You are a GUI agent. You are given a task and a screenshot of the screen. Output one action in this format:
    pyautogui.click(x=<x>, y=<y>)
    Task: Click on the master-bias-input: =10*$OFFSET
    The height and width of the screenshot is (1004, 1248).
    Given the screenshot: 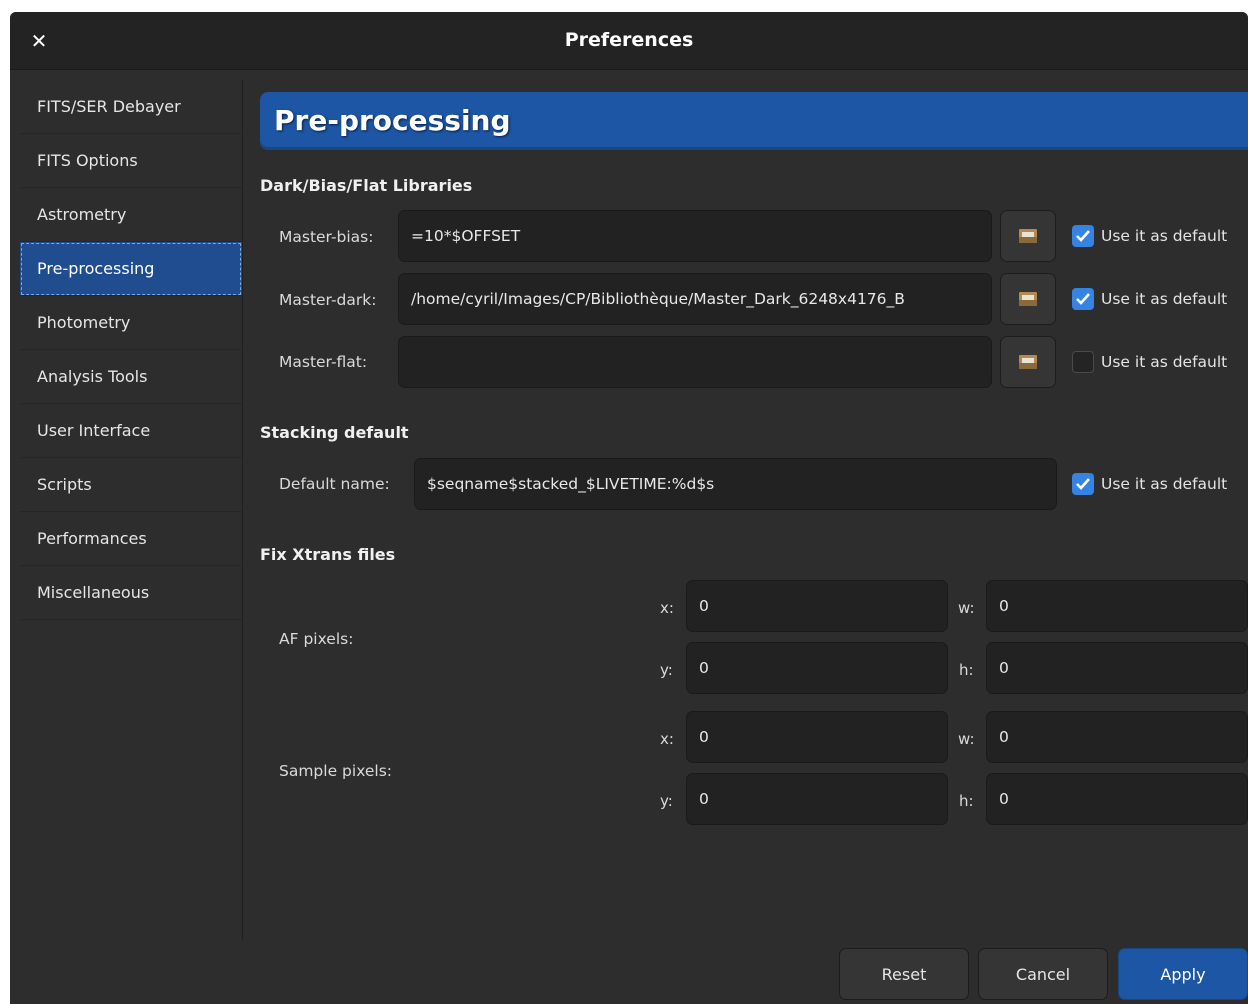 What is the action you would take?
    pyautogui.click(x=695, y=236)
    